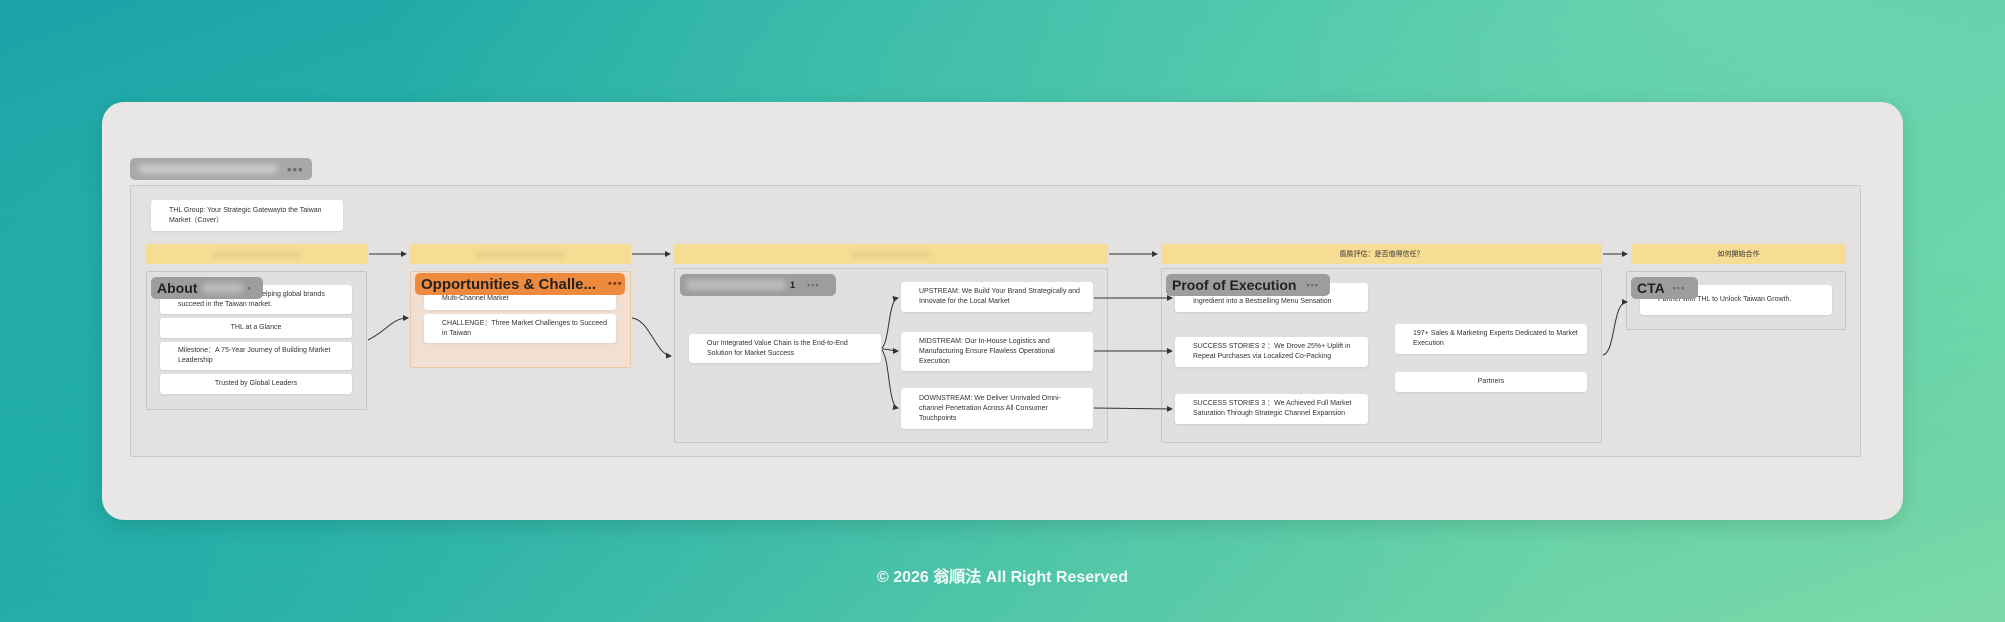  I want to click on proof-tag: Proof of Execution •••, so click(1248, 285).